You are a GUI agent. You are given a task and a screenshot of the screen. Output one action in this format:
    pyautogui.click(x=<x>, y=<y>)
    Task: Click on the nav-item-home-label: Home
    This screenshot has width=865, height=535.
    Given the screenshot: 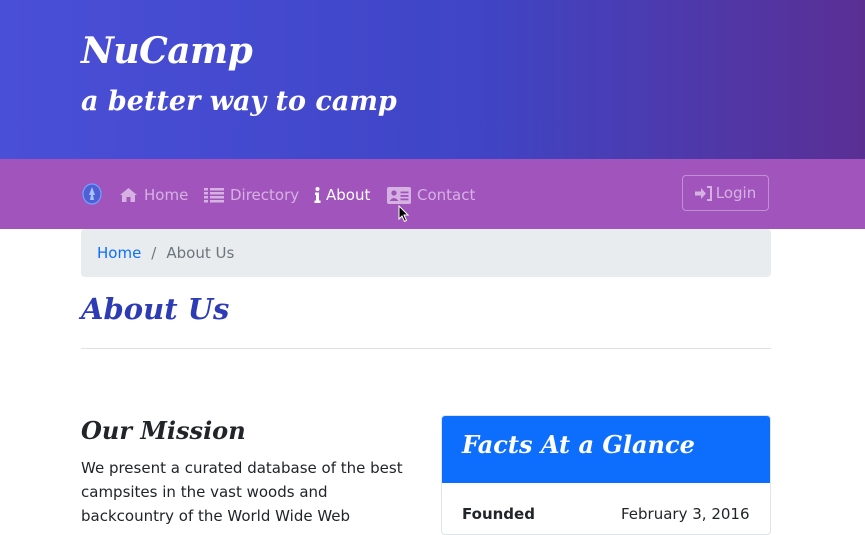 What is the action you would take?
    pyautogui.click(x=166, y=195)
    